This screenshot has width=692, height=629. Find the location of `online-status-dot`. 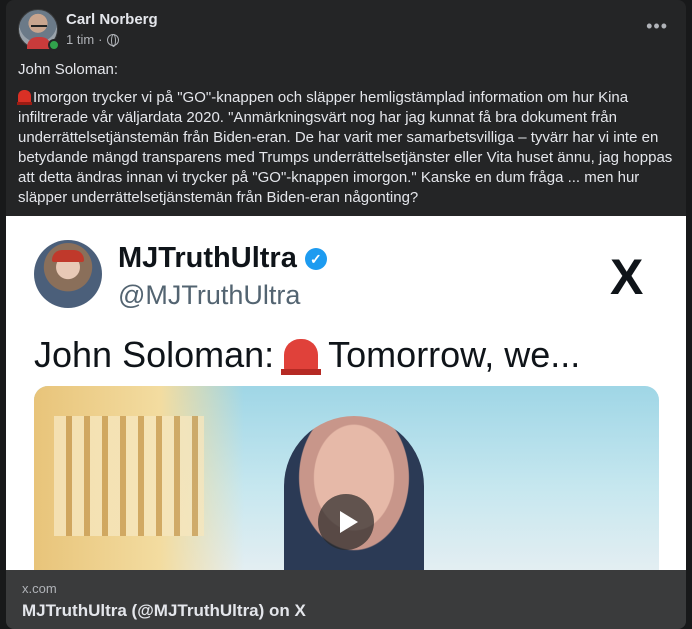

online-status-dot is located at coordinates (54, 45).